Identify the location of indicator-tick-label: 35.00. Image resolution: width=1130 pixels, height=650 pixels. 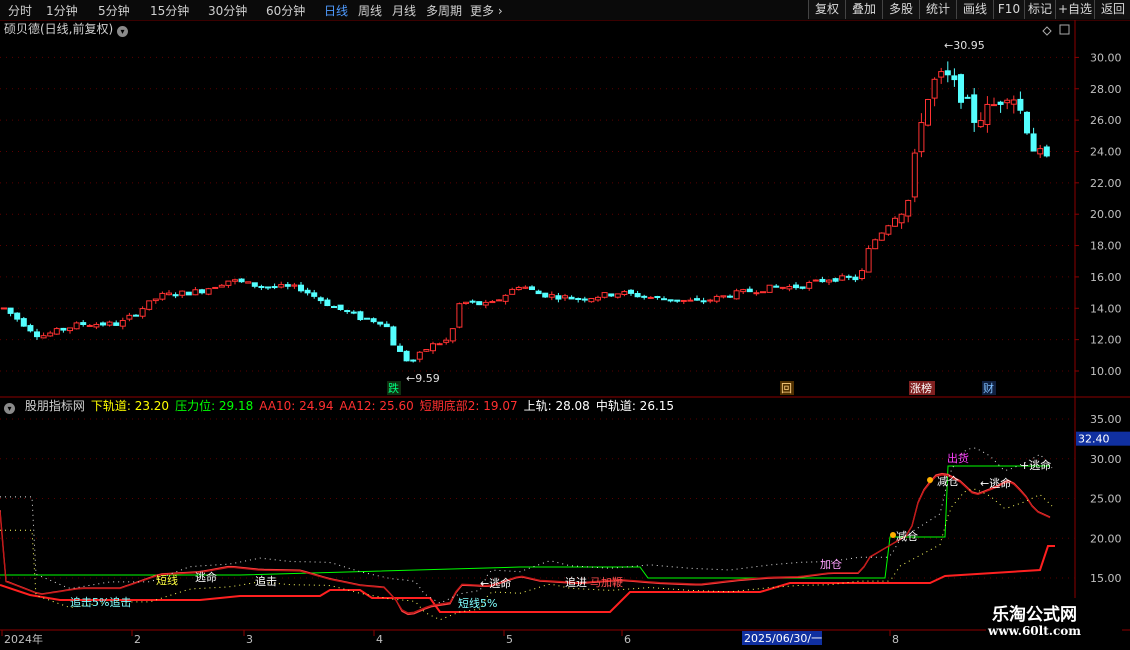
(1106, 419).